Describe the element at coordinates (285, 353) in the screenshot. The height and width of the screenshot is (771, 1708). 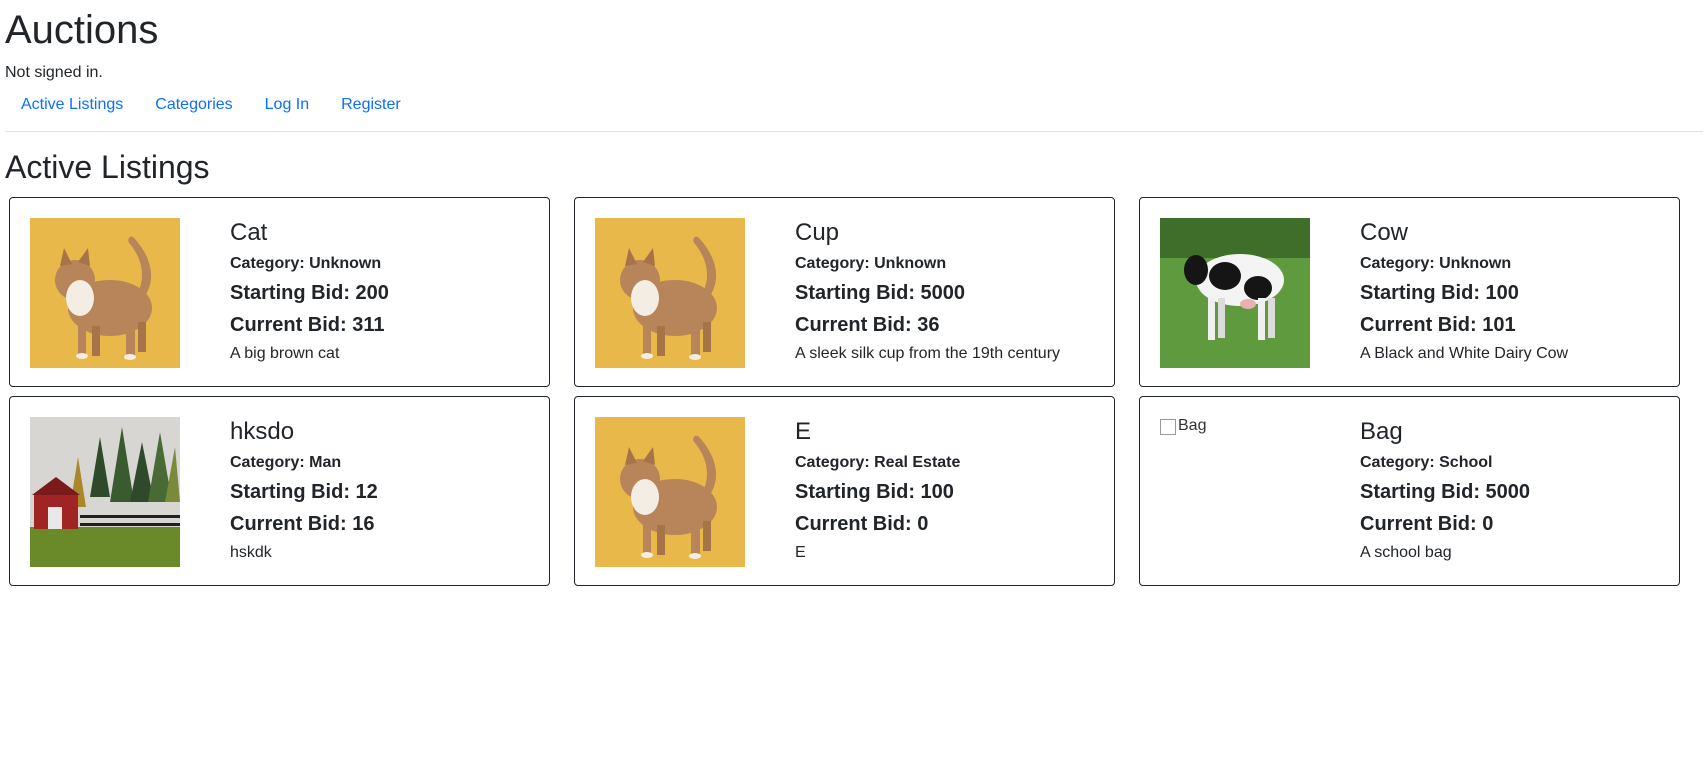
I see `listing-description: A big brown cat` at that location.